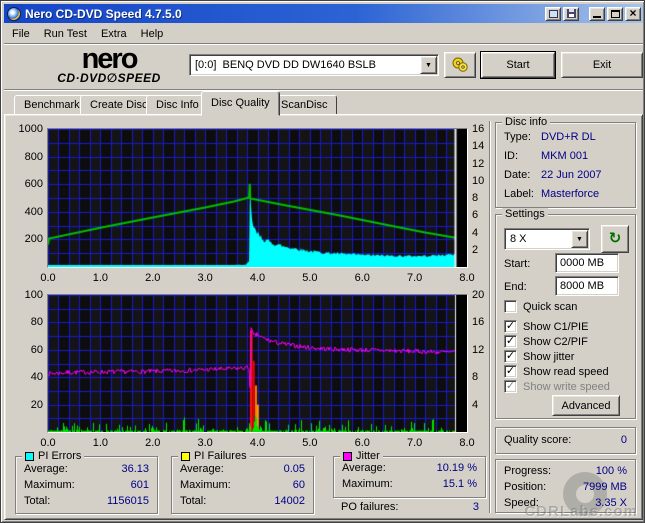  I want to click on pie-average-value: 36.13, so click(135, 469).